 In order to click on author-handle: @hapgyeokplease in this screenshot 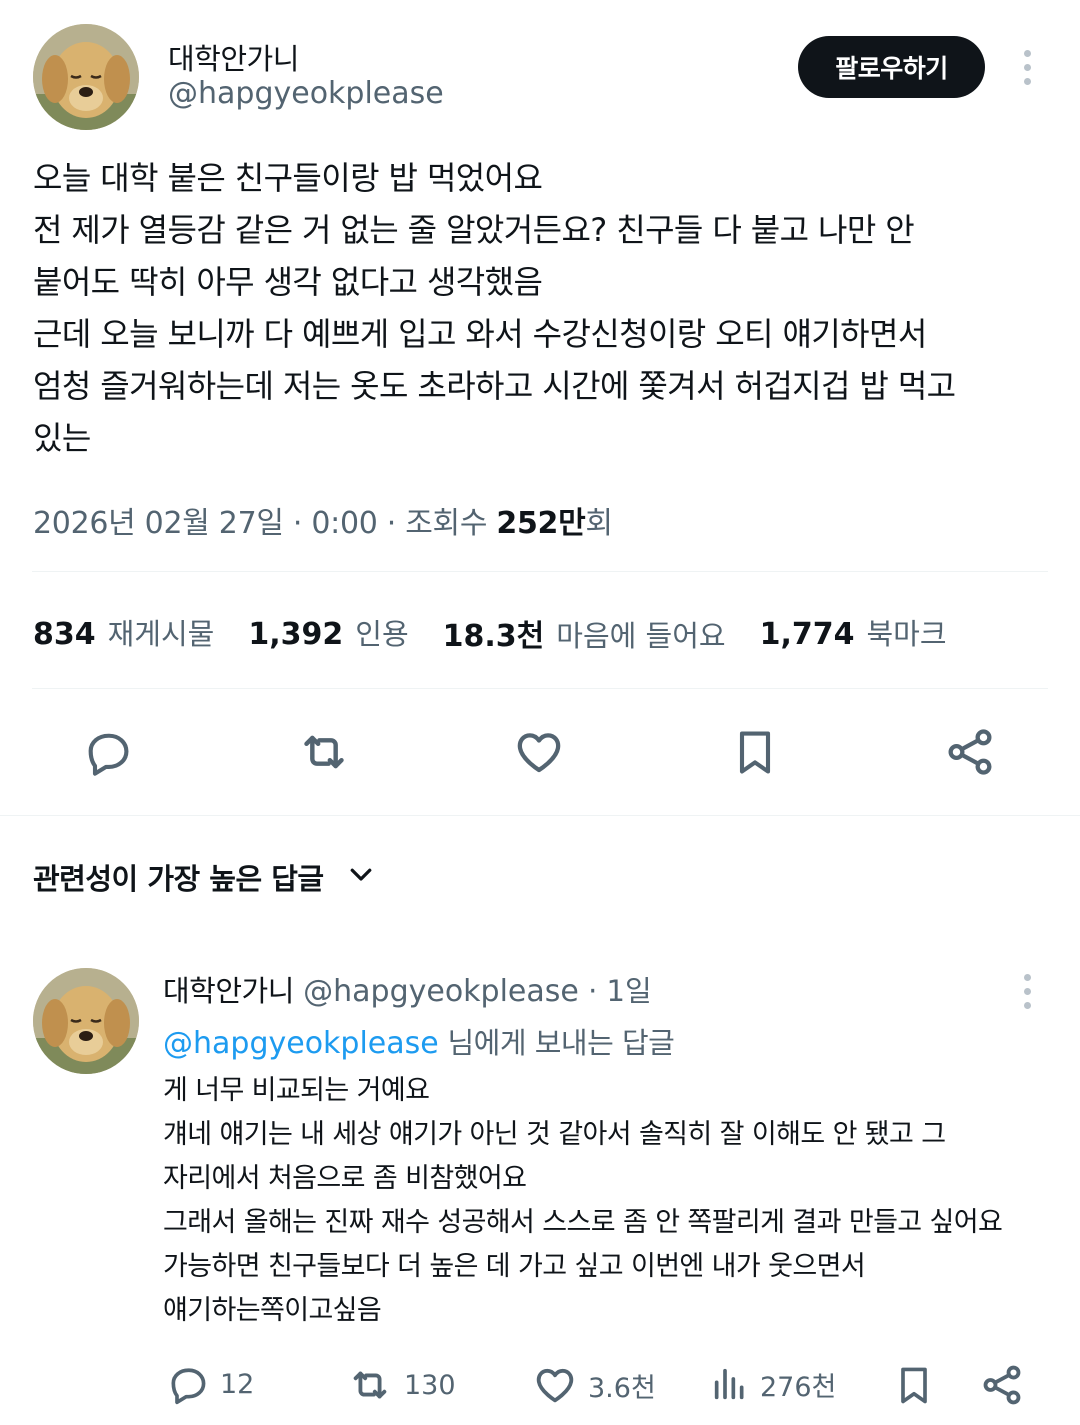, I will do `click(306, 93)`.